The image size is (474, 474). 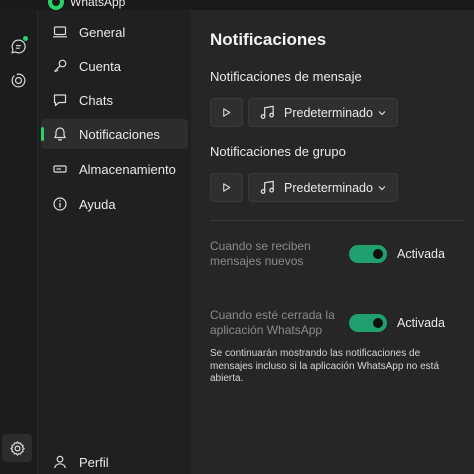 I want to click on message-sound-select: Predeterminado, so click(x=323, y=112).